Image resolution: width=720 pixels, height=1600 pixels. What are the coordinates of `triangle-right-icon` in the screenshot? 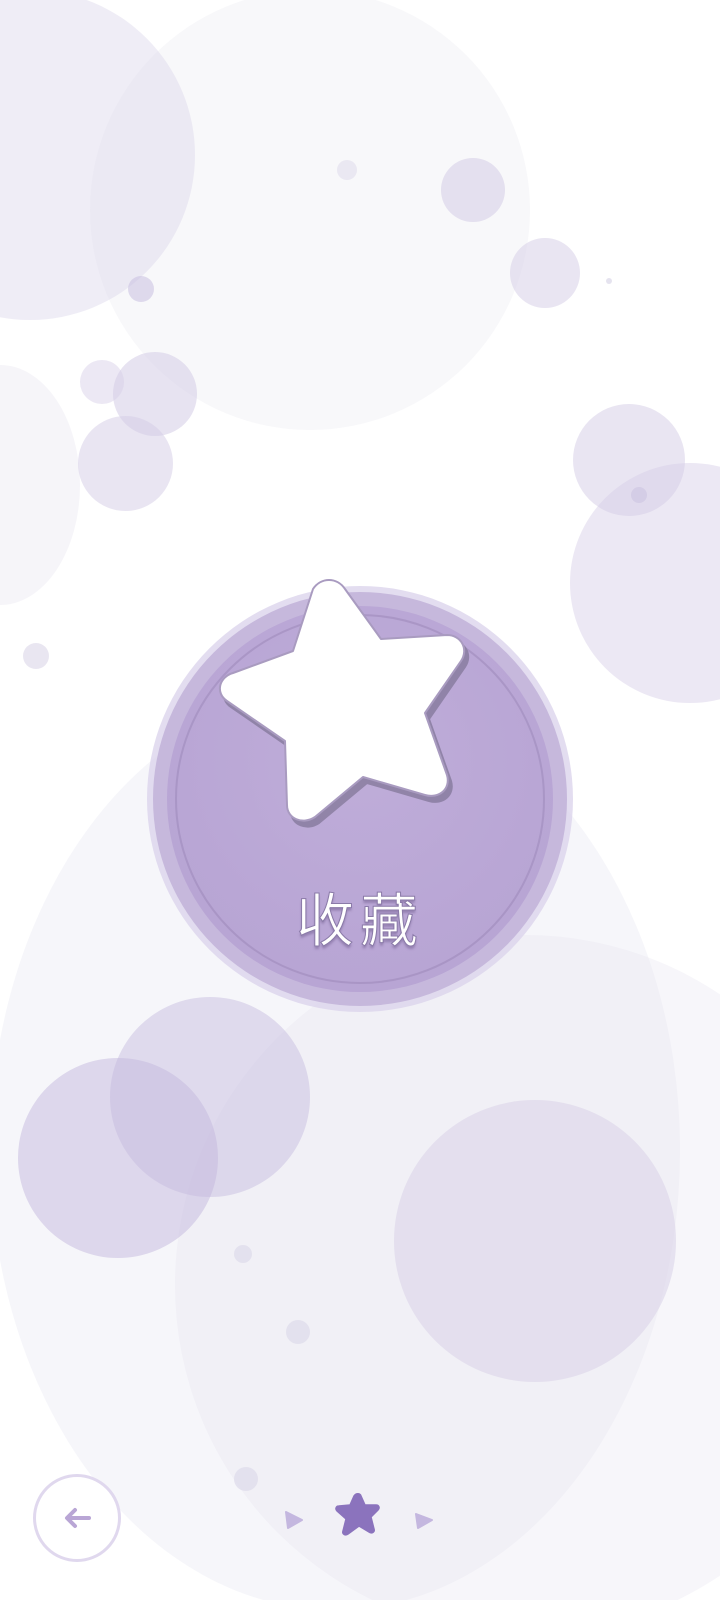 It's located at (424, 1521).